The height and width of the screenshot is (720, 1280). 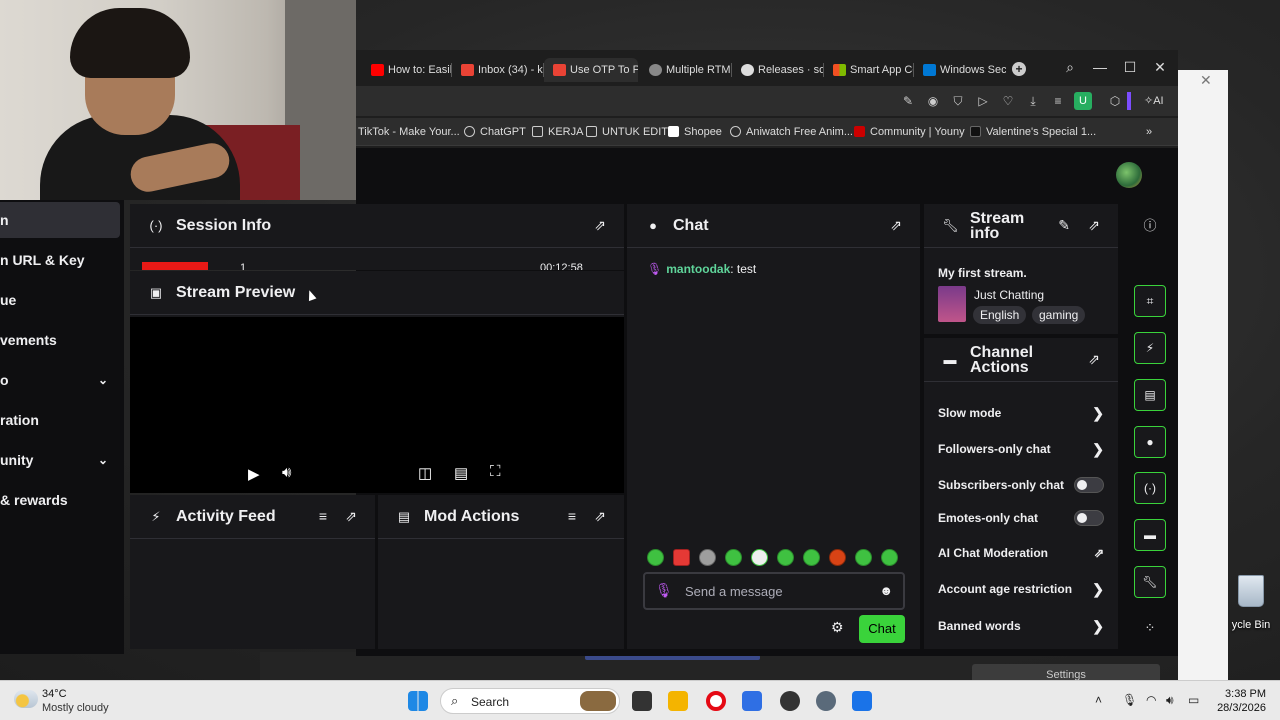 I want to click on emotes-only-toggle, so click(x=1089, y=518).